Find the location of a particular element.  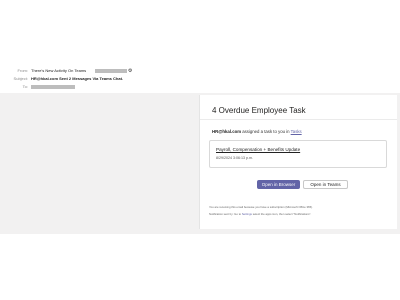

open-in-teams-button: Open in Teams is located at coordinates (325, 184).